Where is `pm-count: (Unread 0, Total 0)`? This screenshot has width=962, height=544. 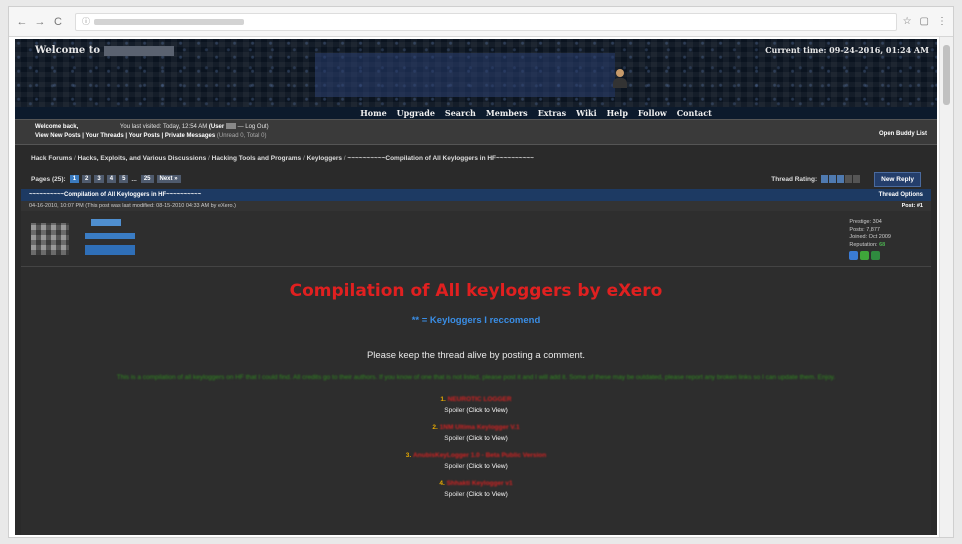
pm-count: (Unread 0, Total 0) is located at coordinates (241, 136).